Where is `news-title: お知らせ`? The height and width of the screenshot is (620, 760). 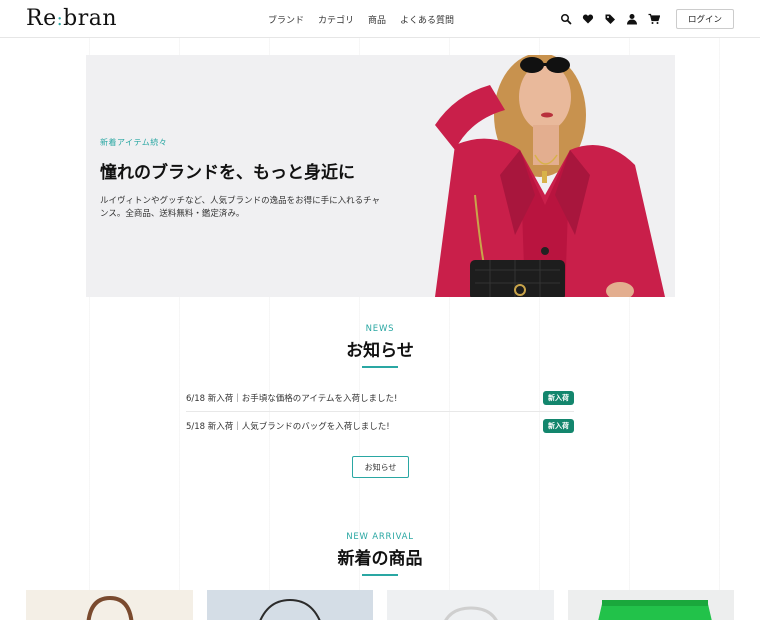
news-title: お知らせ is located at coordinates (380, 351).